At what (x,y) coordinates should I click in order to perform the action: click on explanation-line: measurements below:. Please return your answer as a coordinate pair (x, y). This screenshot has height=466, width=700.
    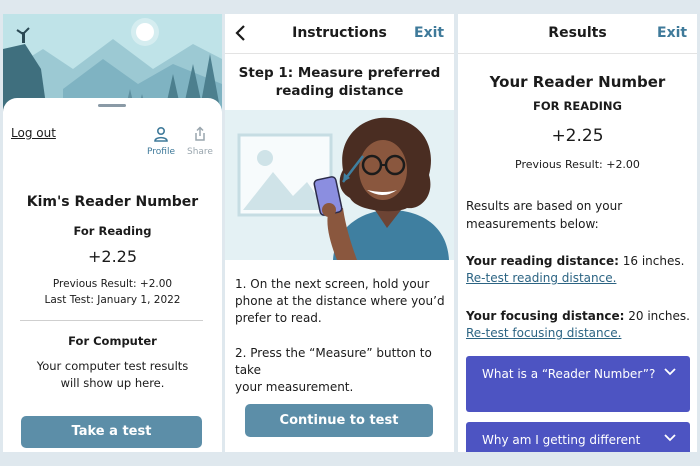
    Looking at the image, I should click on (532, 224).